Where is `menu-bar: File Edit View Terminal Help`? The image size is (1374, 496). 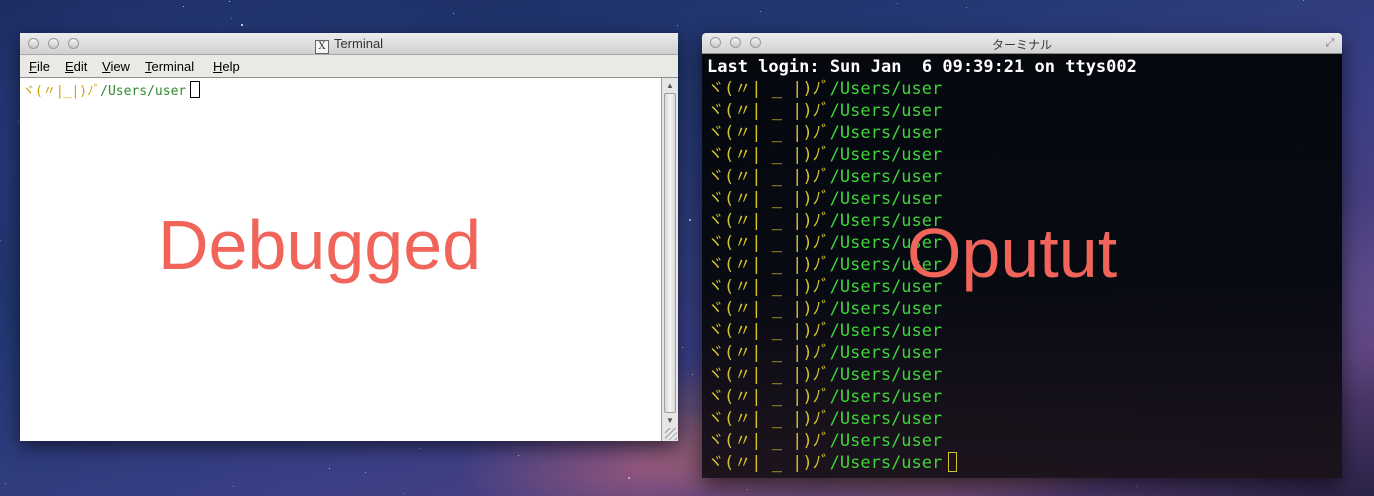
menu-bar: File Edit View Terminal Help is located at coordinates (349, 66).